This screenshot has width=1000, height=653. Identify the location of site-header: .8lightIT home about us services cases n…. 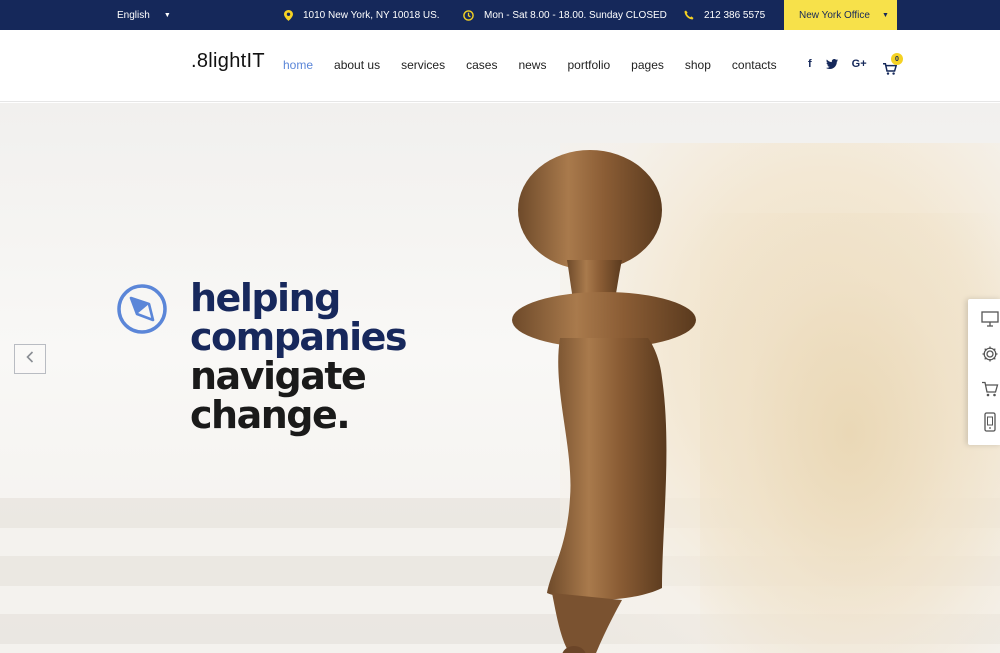
(500, 66).